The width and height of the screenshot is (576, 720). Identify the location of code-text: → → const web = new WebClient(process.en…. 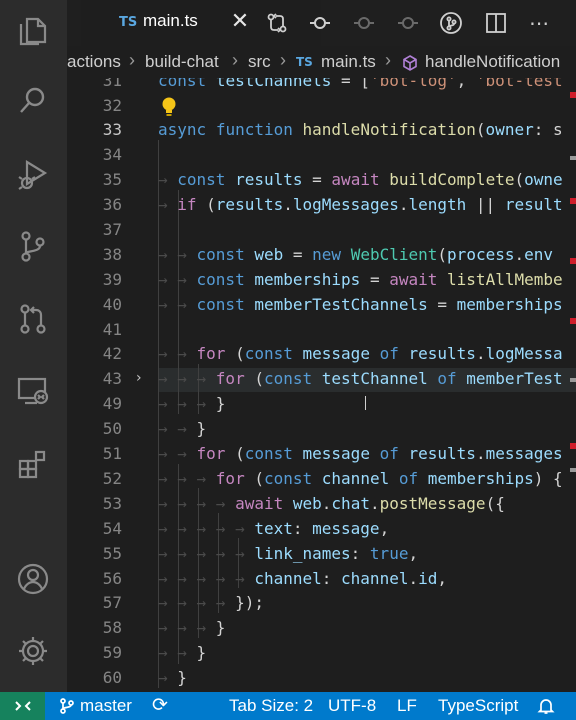
(356, 254).